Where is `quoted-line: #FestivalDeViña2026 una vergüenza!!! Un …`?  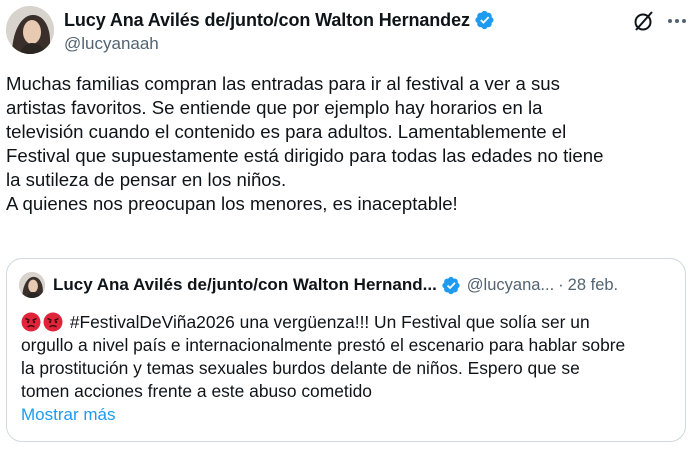 quoted-line: #FestivalDeViña2026 una vergüenza!!! Un … is located at coordinates (351, 322).